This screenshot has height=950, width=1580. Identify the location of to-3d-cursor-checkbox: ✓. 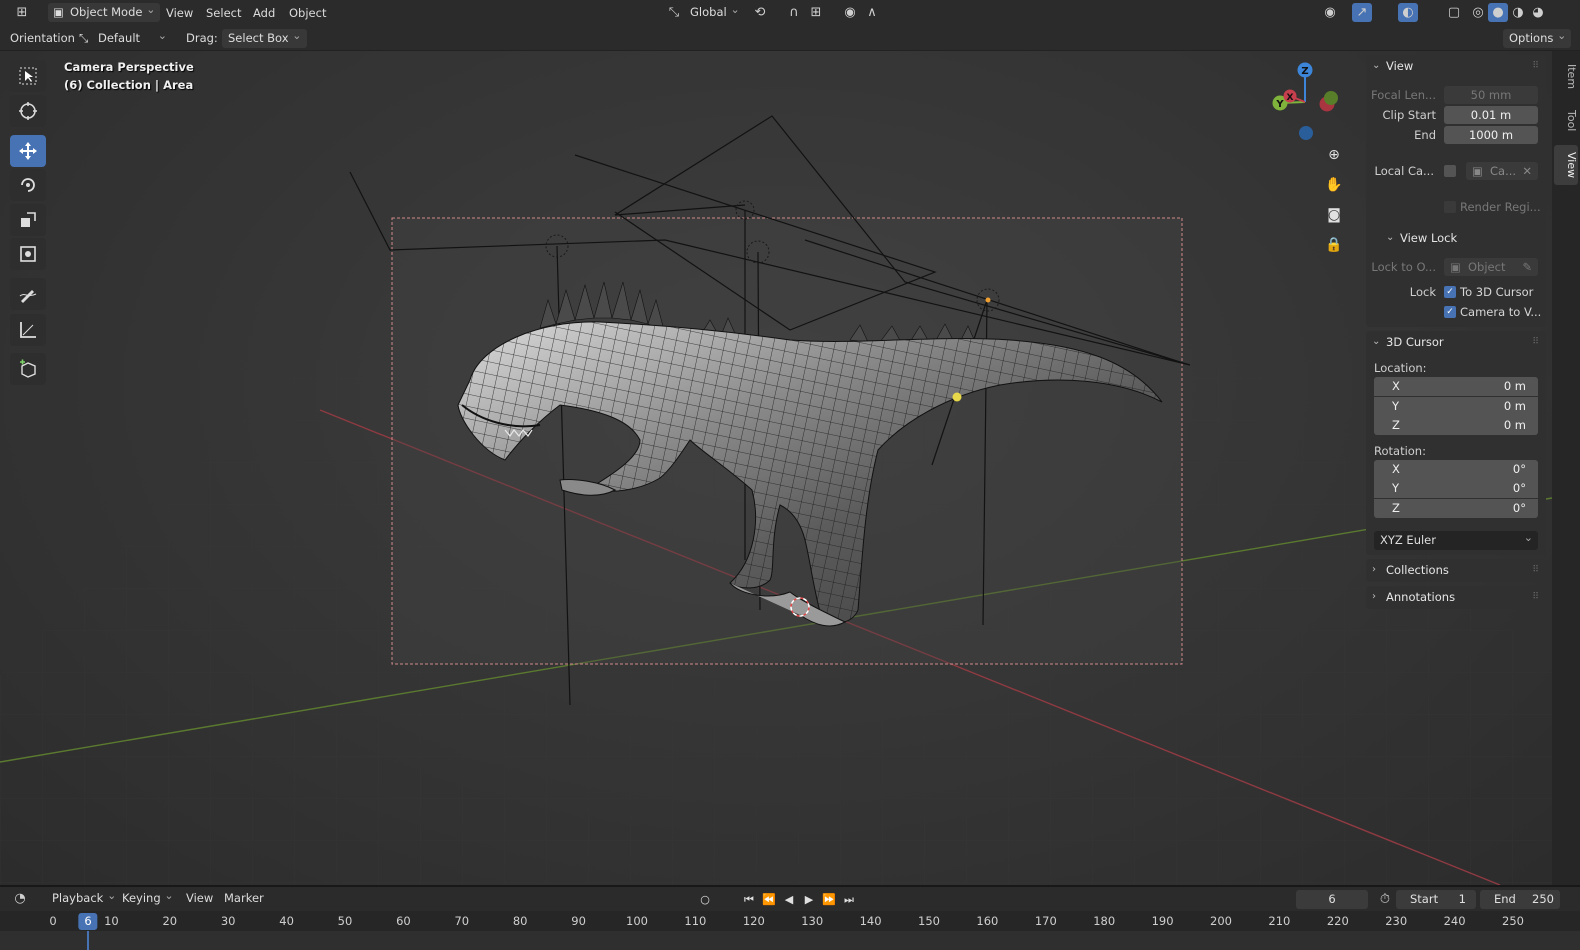
(1450, 292).